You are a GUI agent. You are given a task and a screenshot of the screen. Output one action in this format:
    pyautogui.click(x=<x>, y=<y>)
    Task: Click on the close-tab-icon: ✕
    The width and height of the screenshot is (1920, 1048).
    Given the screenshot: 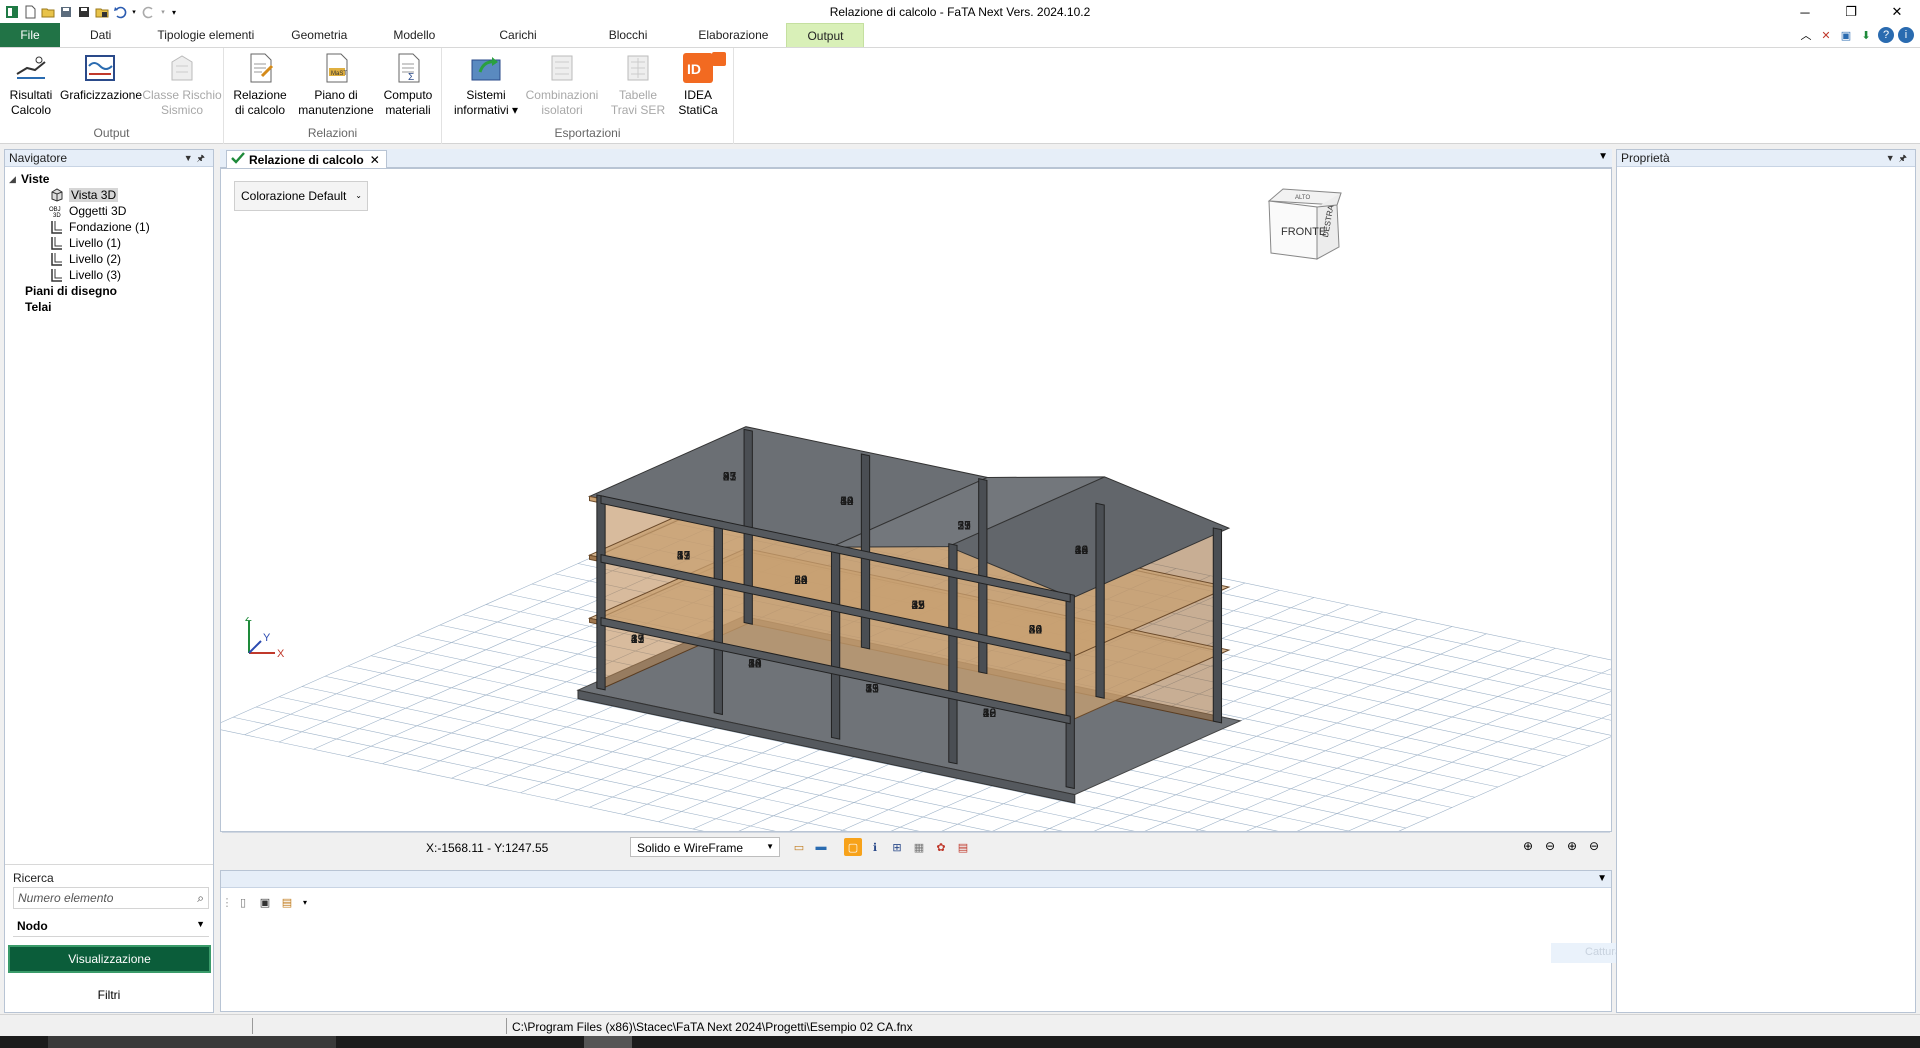 What is the action you would take?
    pyautogui.click(x=375, y=160)
    